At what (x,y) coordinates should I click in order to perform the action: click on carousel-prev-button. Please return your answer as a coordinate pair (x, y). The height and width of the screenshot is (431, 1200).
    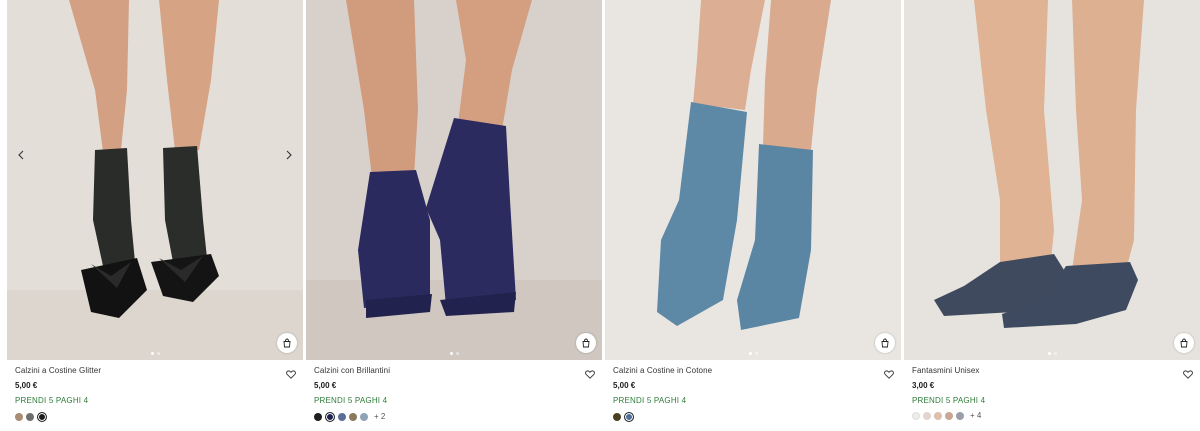
    Looking at the image, I should click on (21, 155).